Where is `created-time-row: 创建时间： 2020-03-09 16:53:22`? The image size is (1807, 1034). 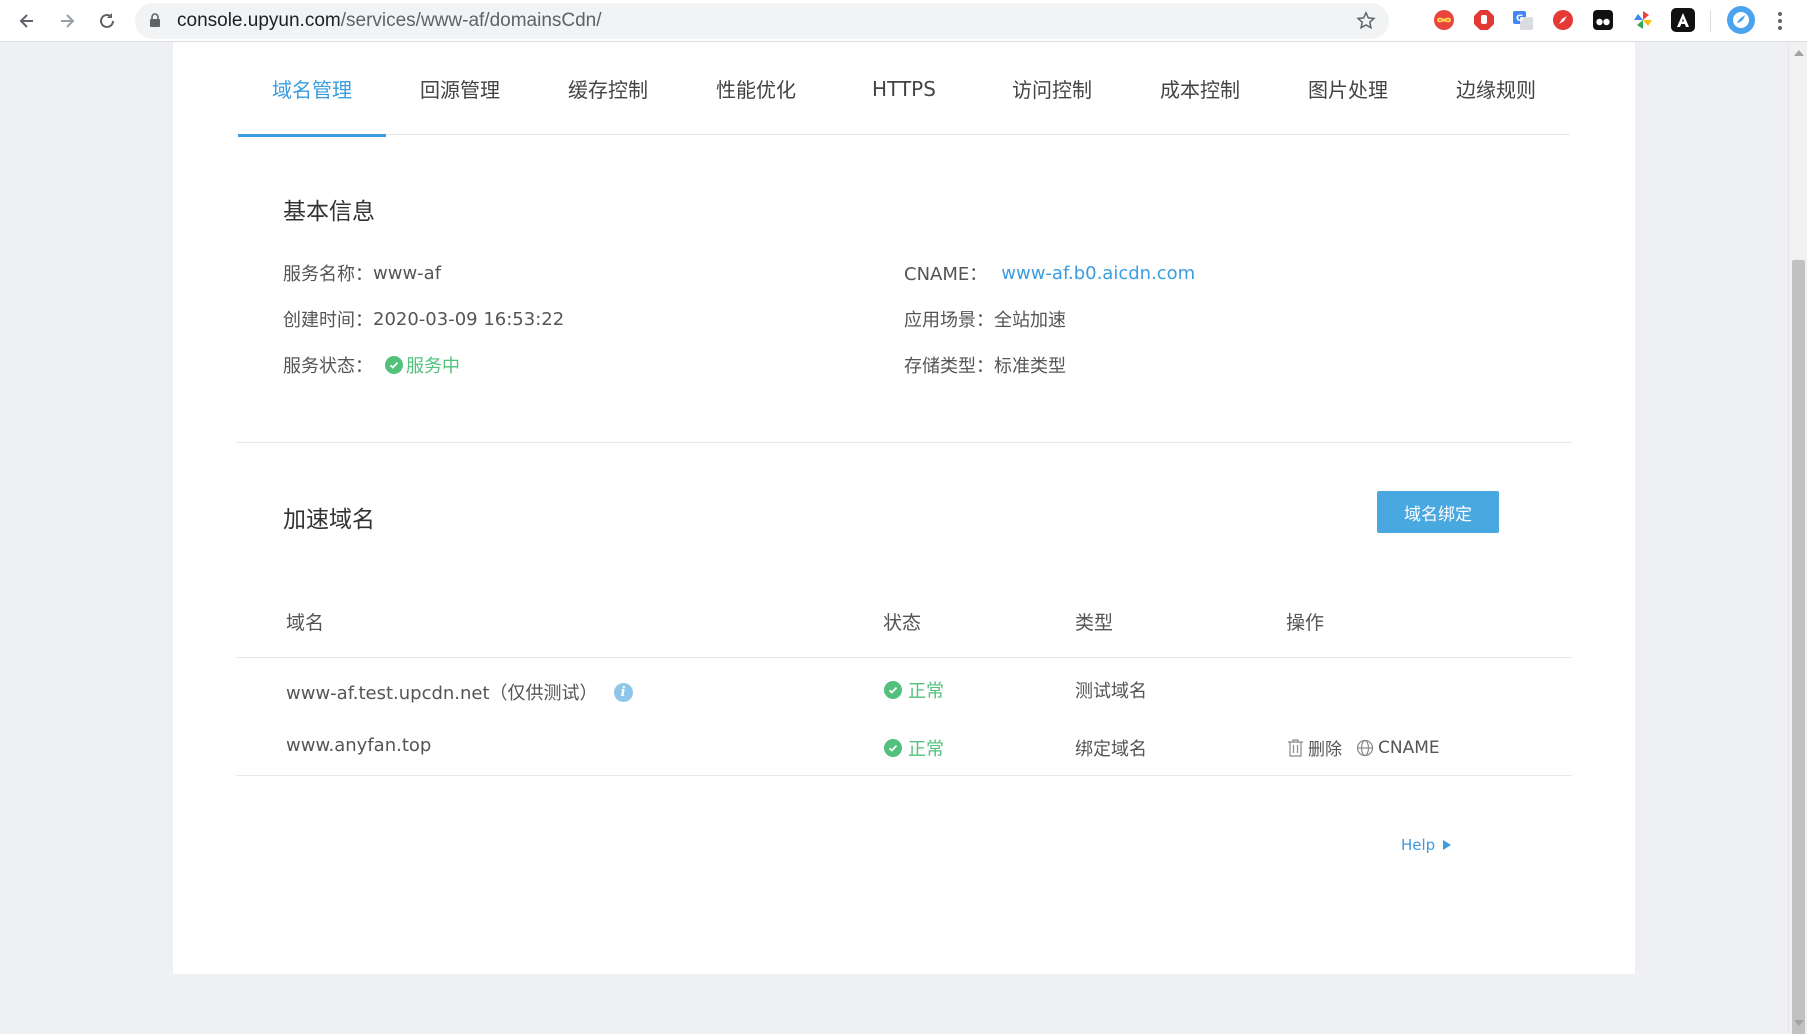 created-time-row: 创建时间： 2020-03-09 16:53:22 is located at coordinates (423, 319).